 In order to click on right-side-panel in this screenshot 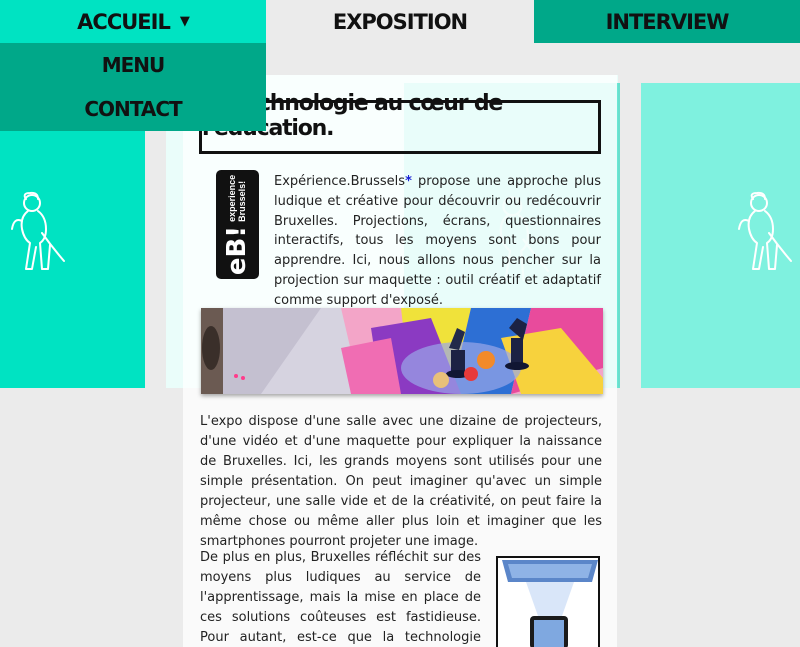, I will do `click(720, 235)`.